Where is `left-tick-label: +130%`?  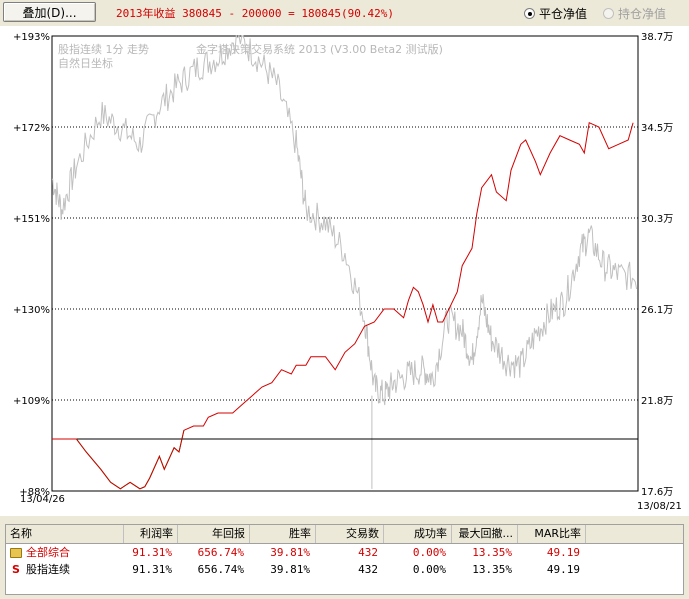 left-tick-label: +130% is located at coordinates (31, 310).